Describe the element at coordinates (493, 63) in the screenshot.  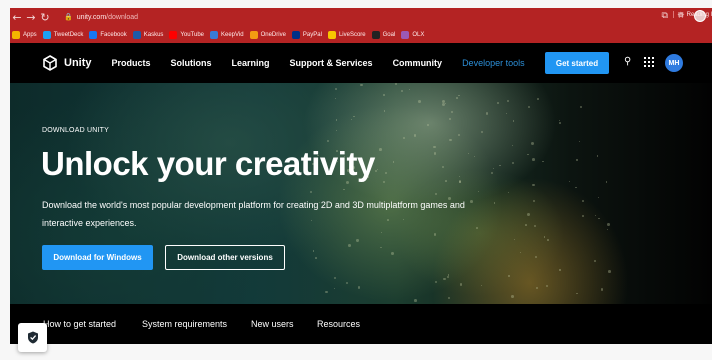
I see `nav-developer-tools: Developer tools` at that location.